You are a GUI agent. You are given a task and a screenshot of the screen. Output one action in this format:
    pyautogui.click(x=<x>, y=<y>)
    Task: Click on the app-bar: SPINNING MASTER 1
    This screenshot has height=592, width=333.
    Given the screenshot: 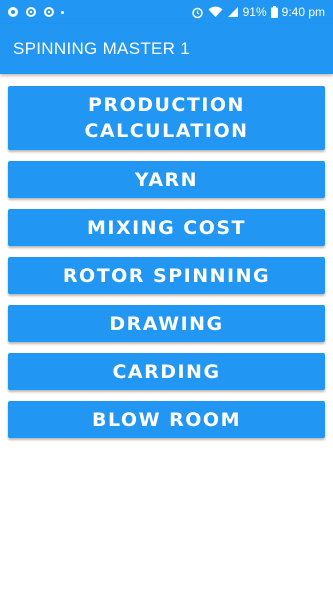 What is the action you would take?
    pyautogui.click(x=166, y=49)
    